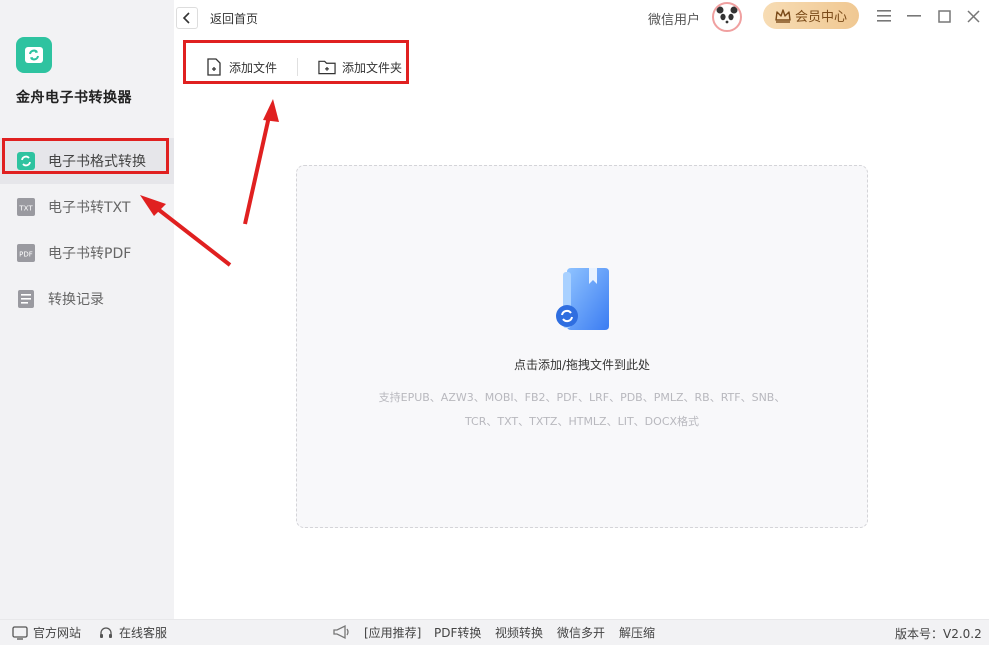 This screenshot has width=989, height=645. What do you see at coordinates (581, 632) in the screenshot?
I see `recommend-wechat-multi: 微信多开` at bounding box center [581, 632].